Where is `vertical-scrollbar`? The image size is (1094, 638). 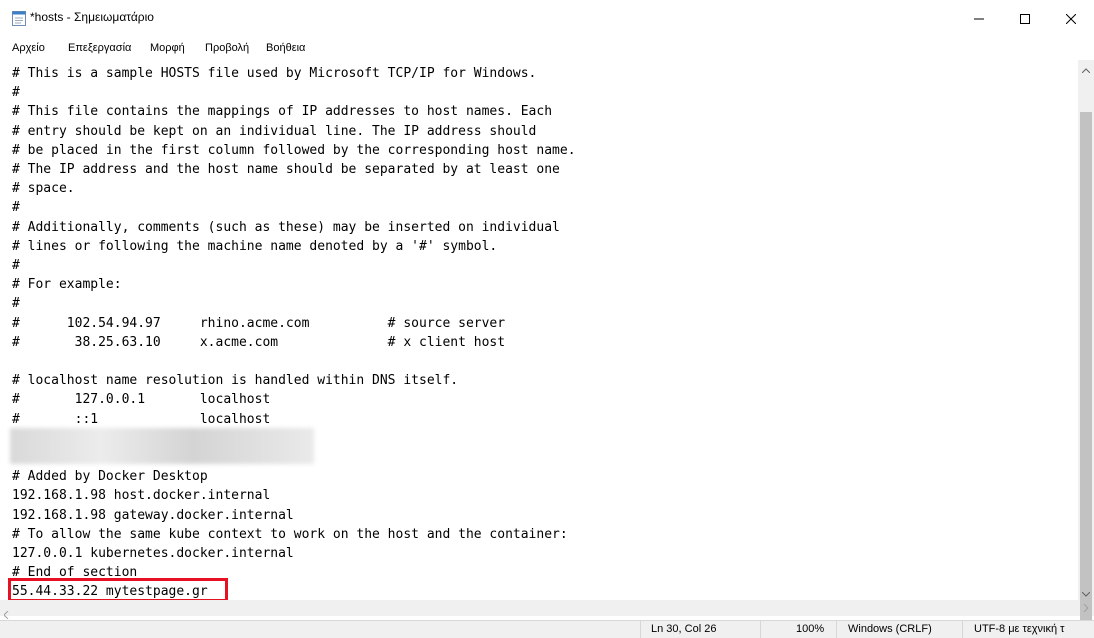
vertical-scrollbar is located at coordinates (1086, 346).